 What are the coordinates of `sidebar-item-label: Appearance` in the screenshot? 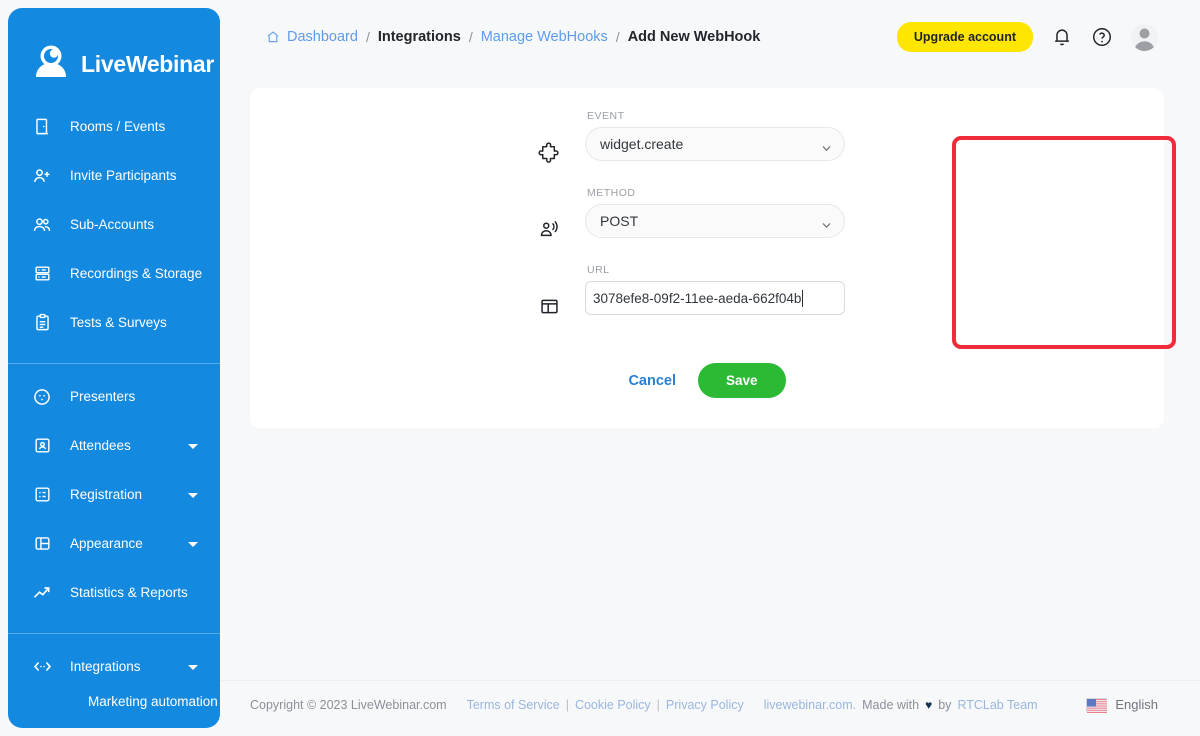 It's located at (106, 543).